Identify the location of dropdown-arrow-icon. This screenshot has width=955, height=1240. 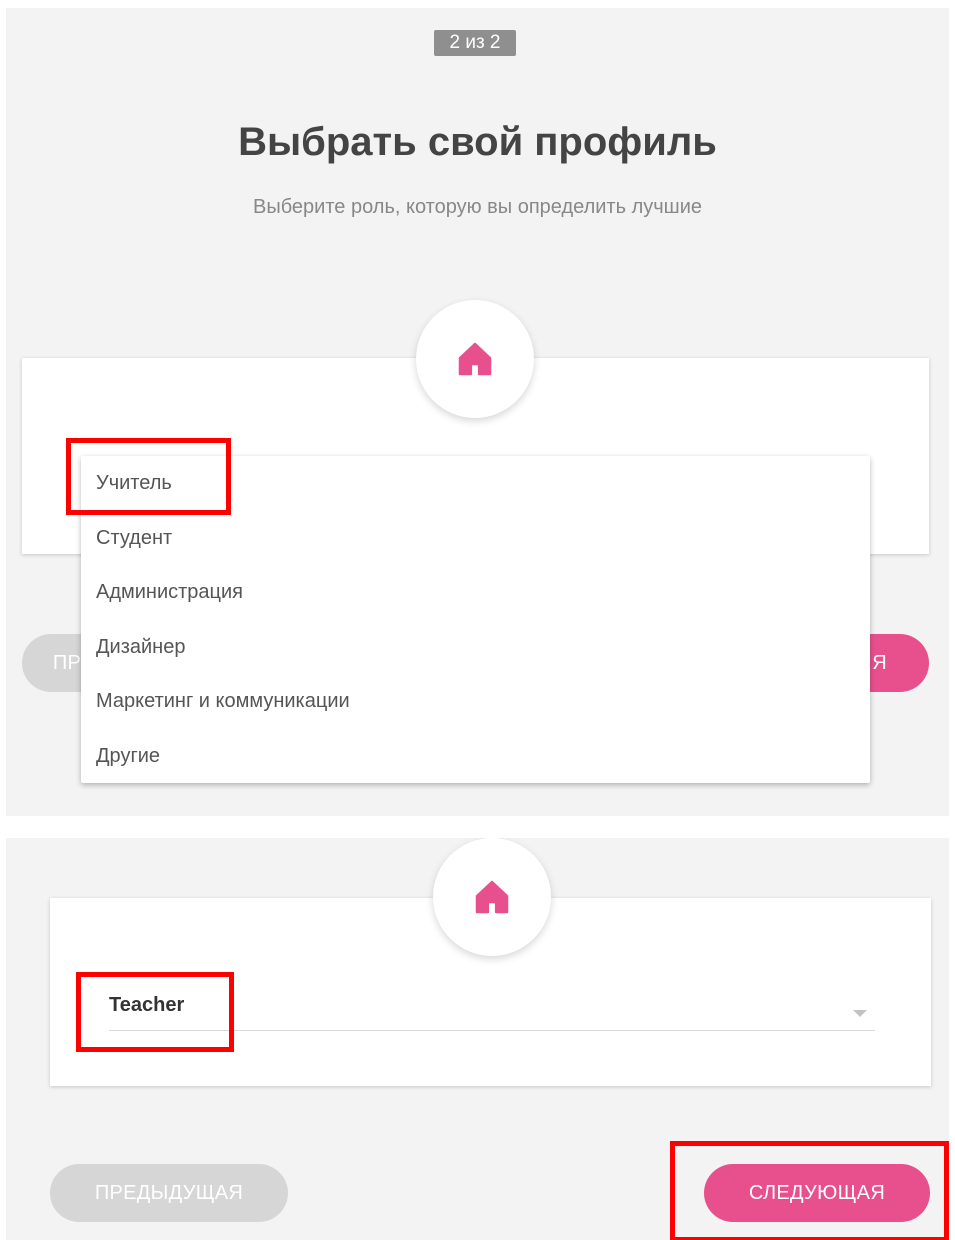
(860, 1013).